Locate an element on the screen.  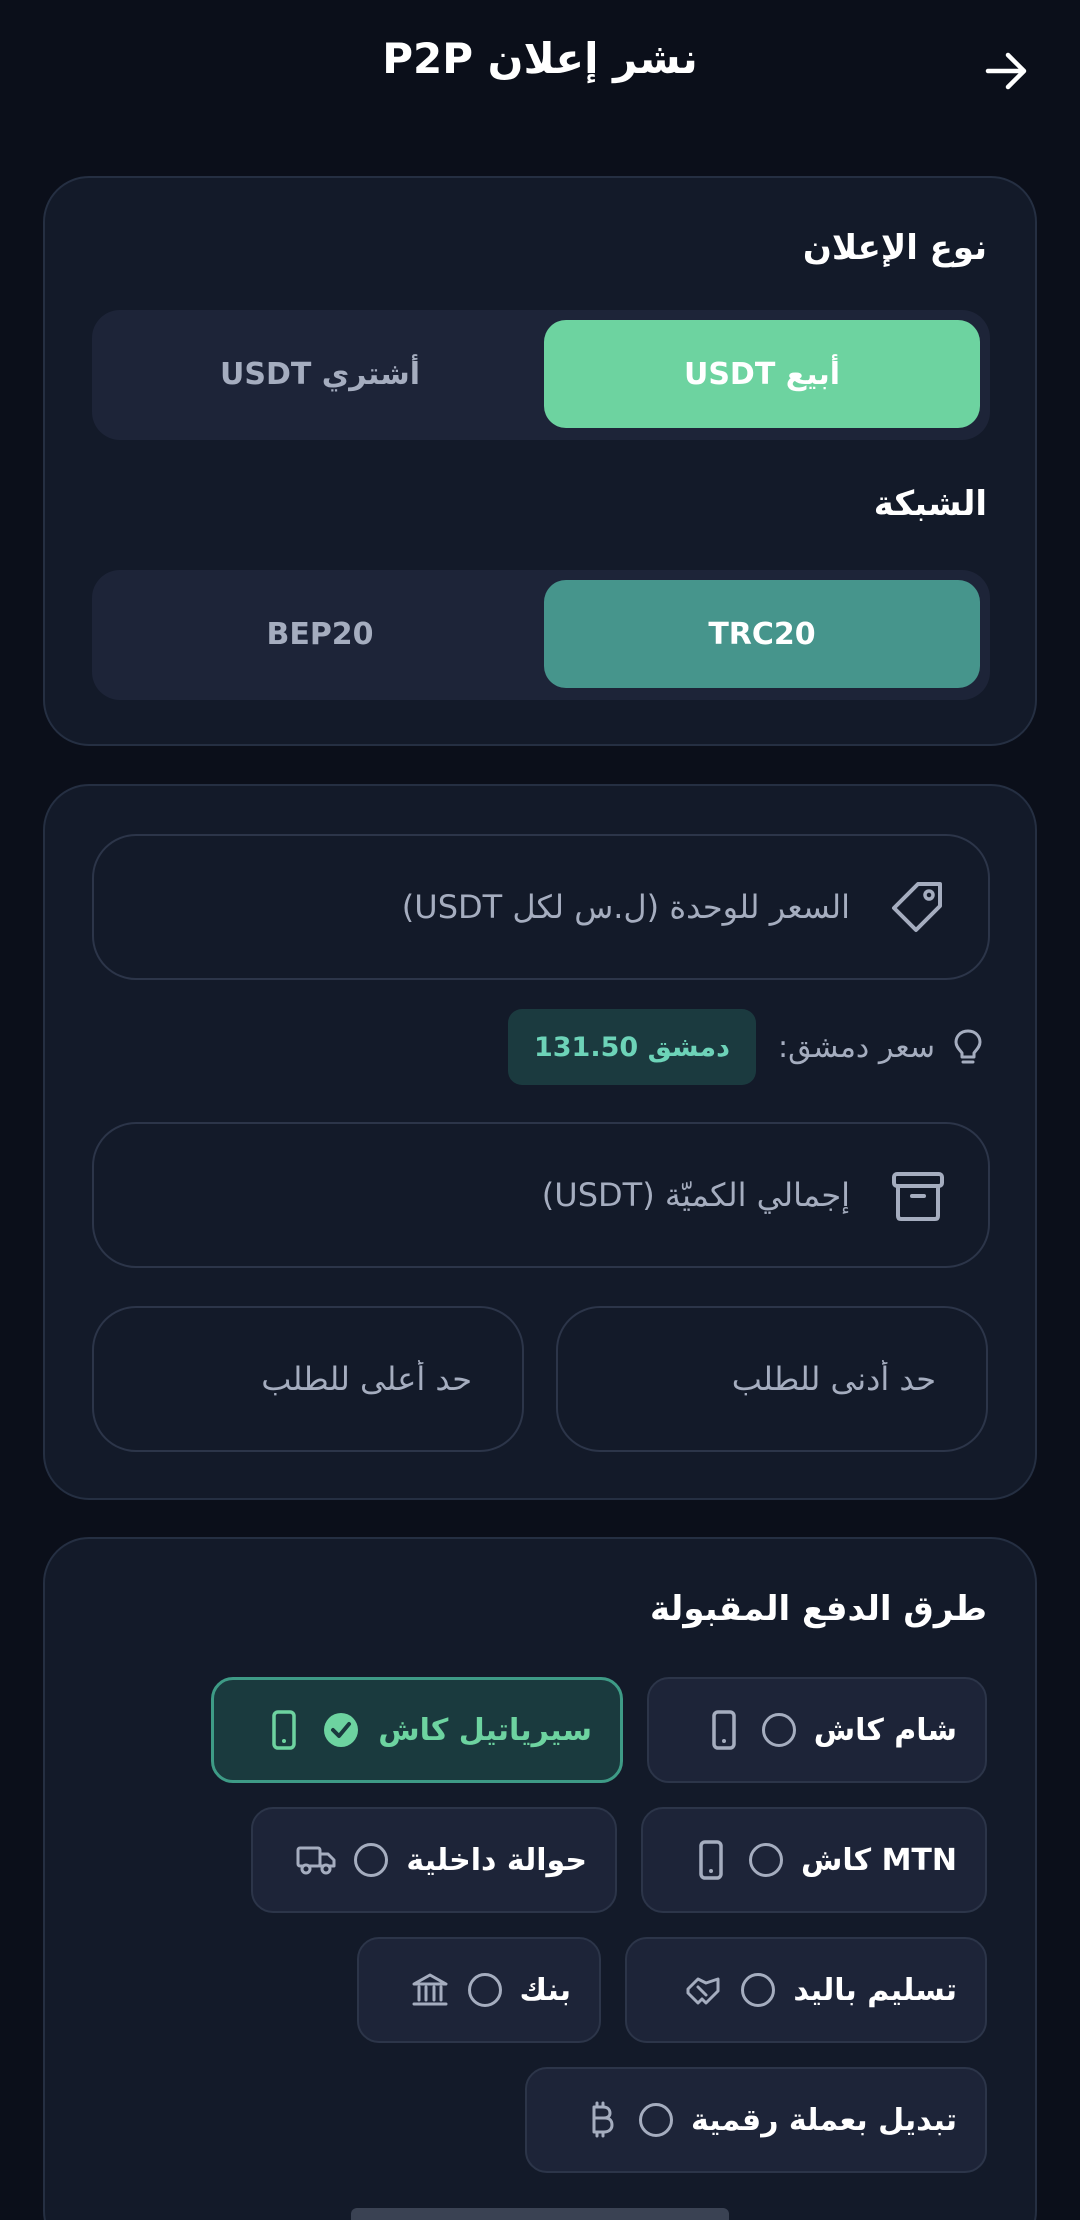
handshake-icon is located at coordinates (703, 1990).